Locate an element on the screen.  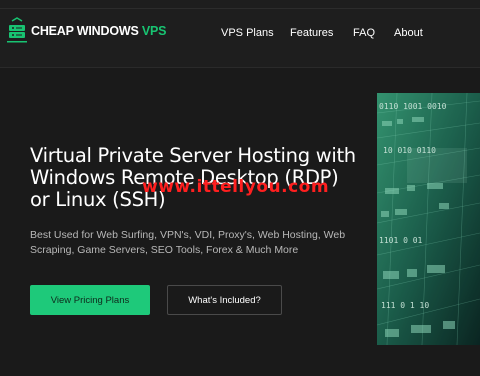
view-pricing-button: View Pricing Plans is located at coordinates (90, 300).